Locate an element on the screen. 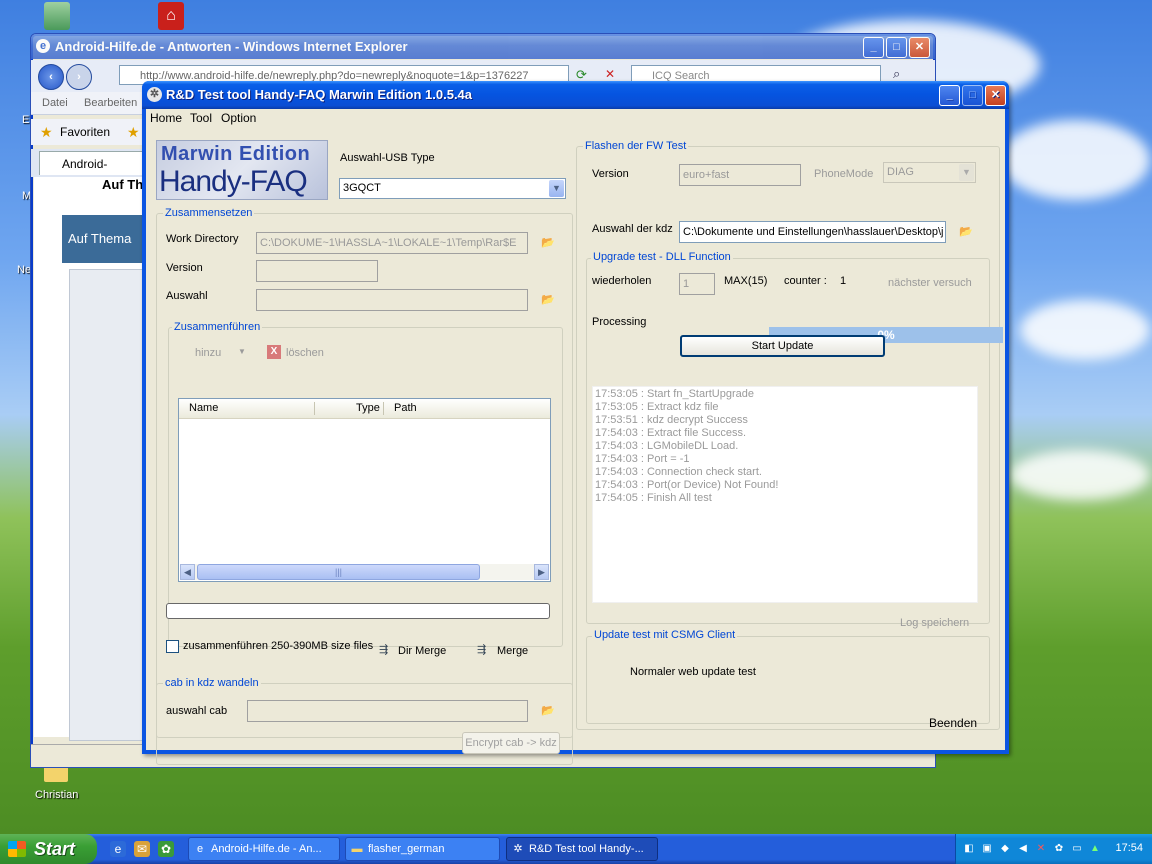 Image resolution: width=1152 pixels, height=864 pixels. column-type: Type is located at coordinates (368, 408).